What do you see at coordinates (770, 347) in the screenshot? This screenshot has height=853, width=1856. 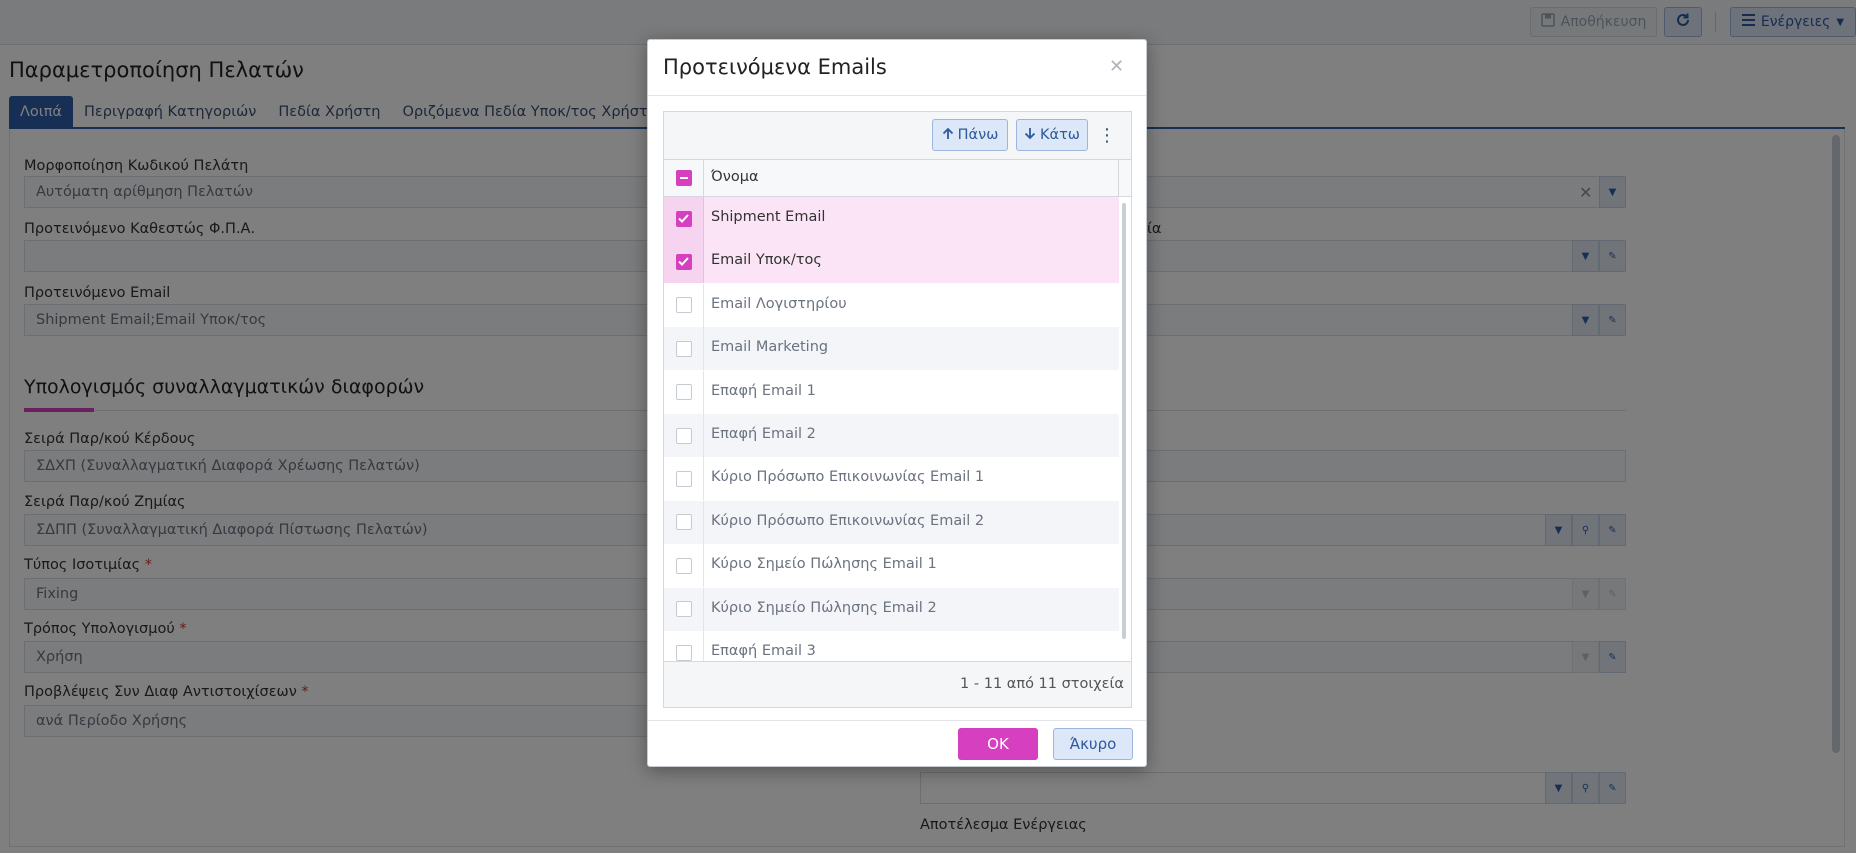 I see `row-name: Email Marketing` at bounding box center [770, 347].